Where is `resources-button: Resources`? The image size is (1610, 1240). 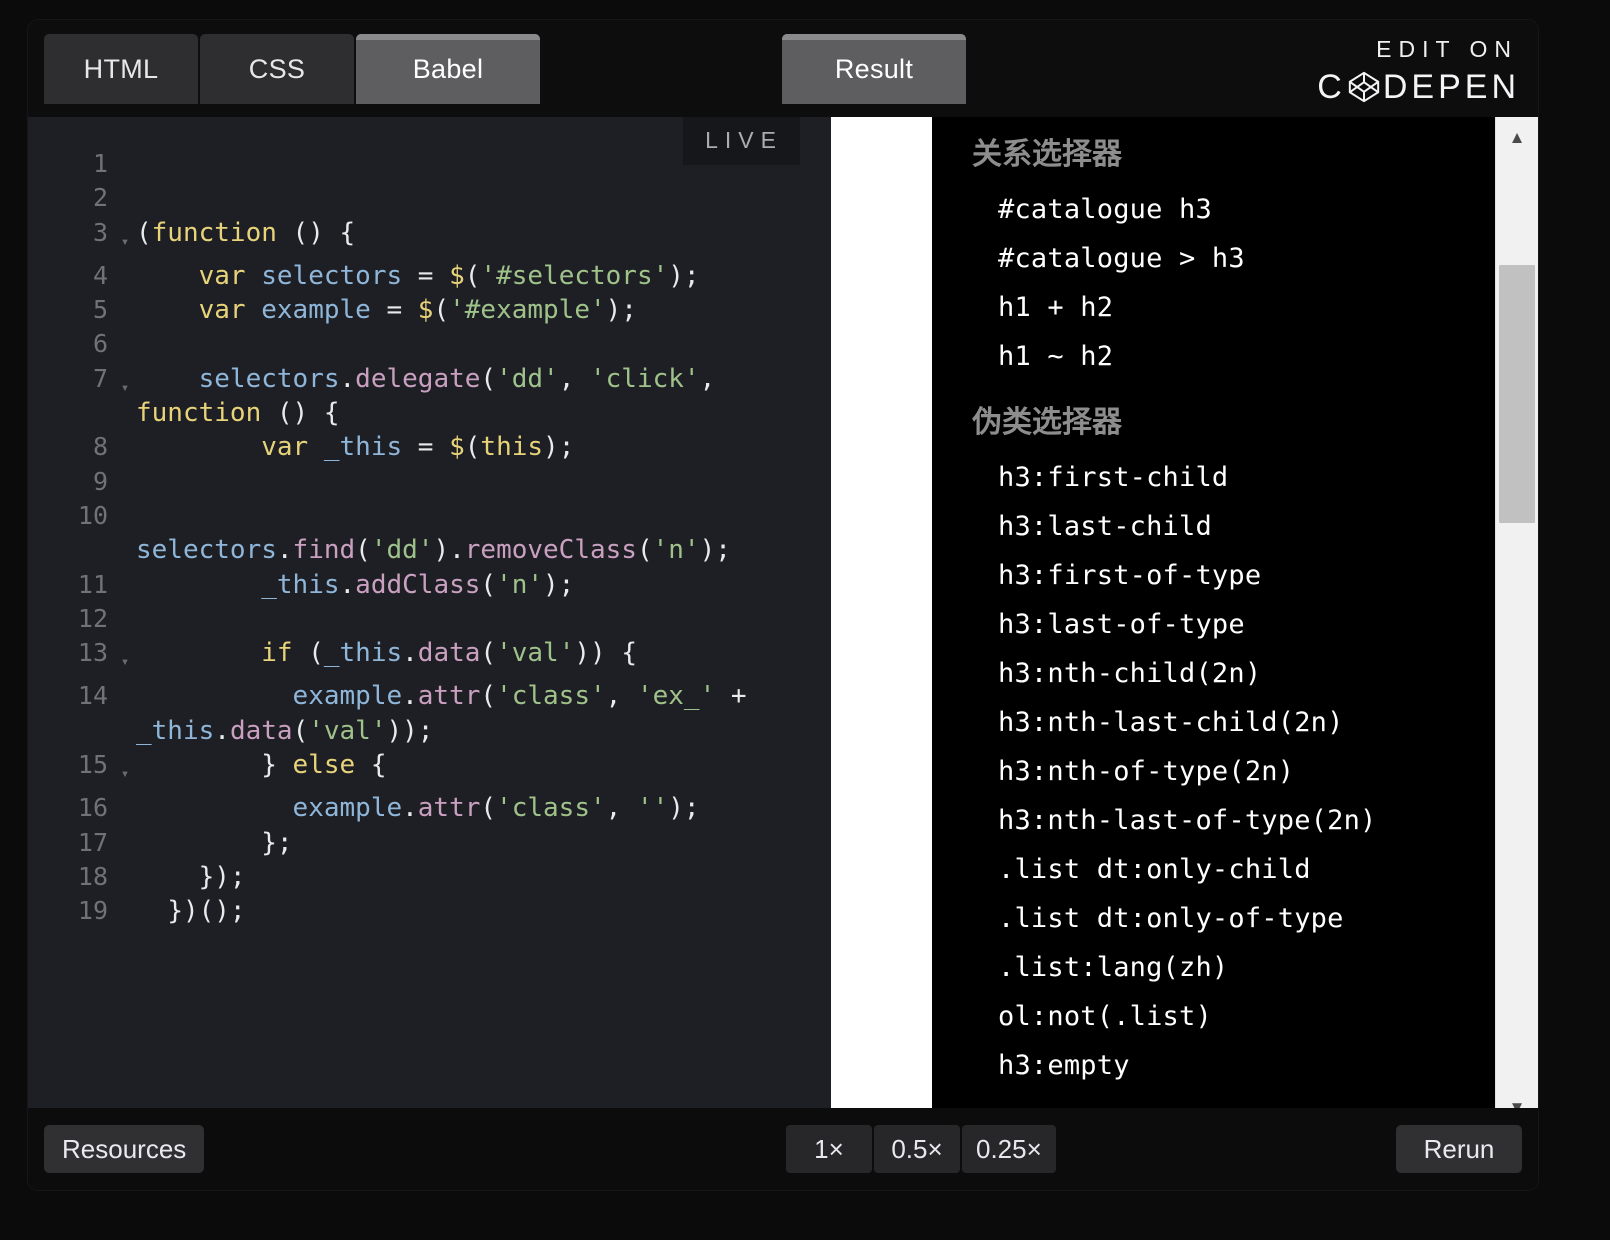
resources-button: Resources is located at coordinates (124, 1149).